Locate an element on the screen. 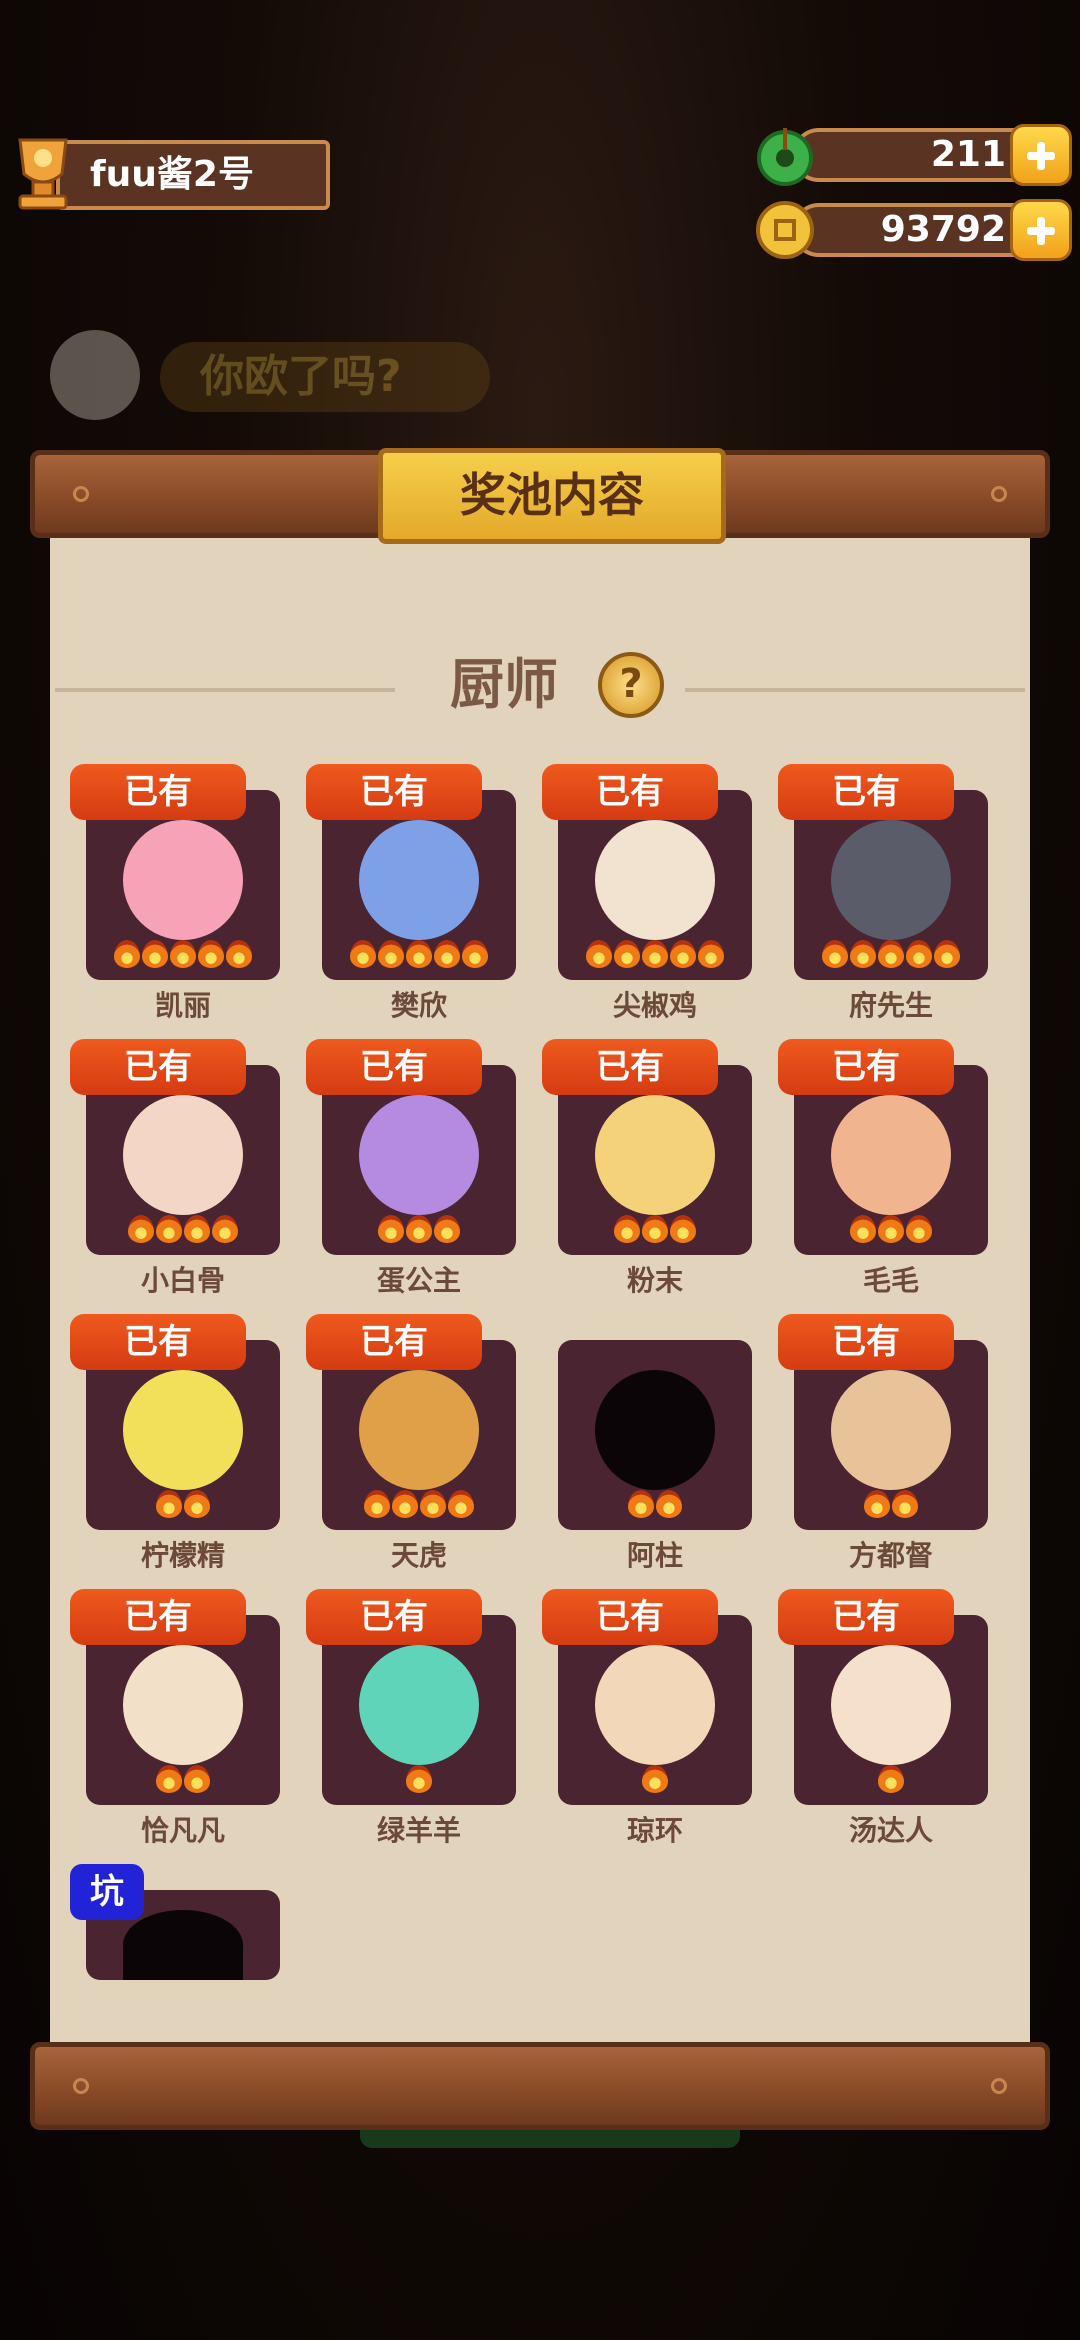  jade-value: 211 is located at coordinates (968, 154).